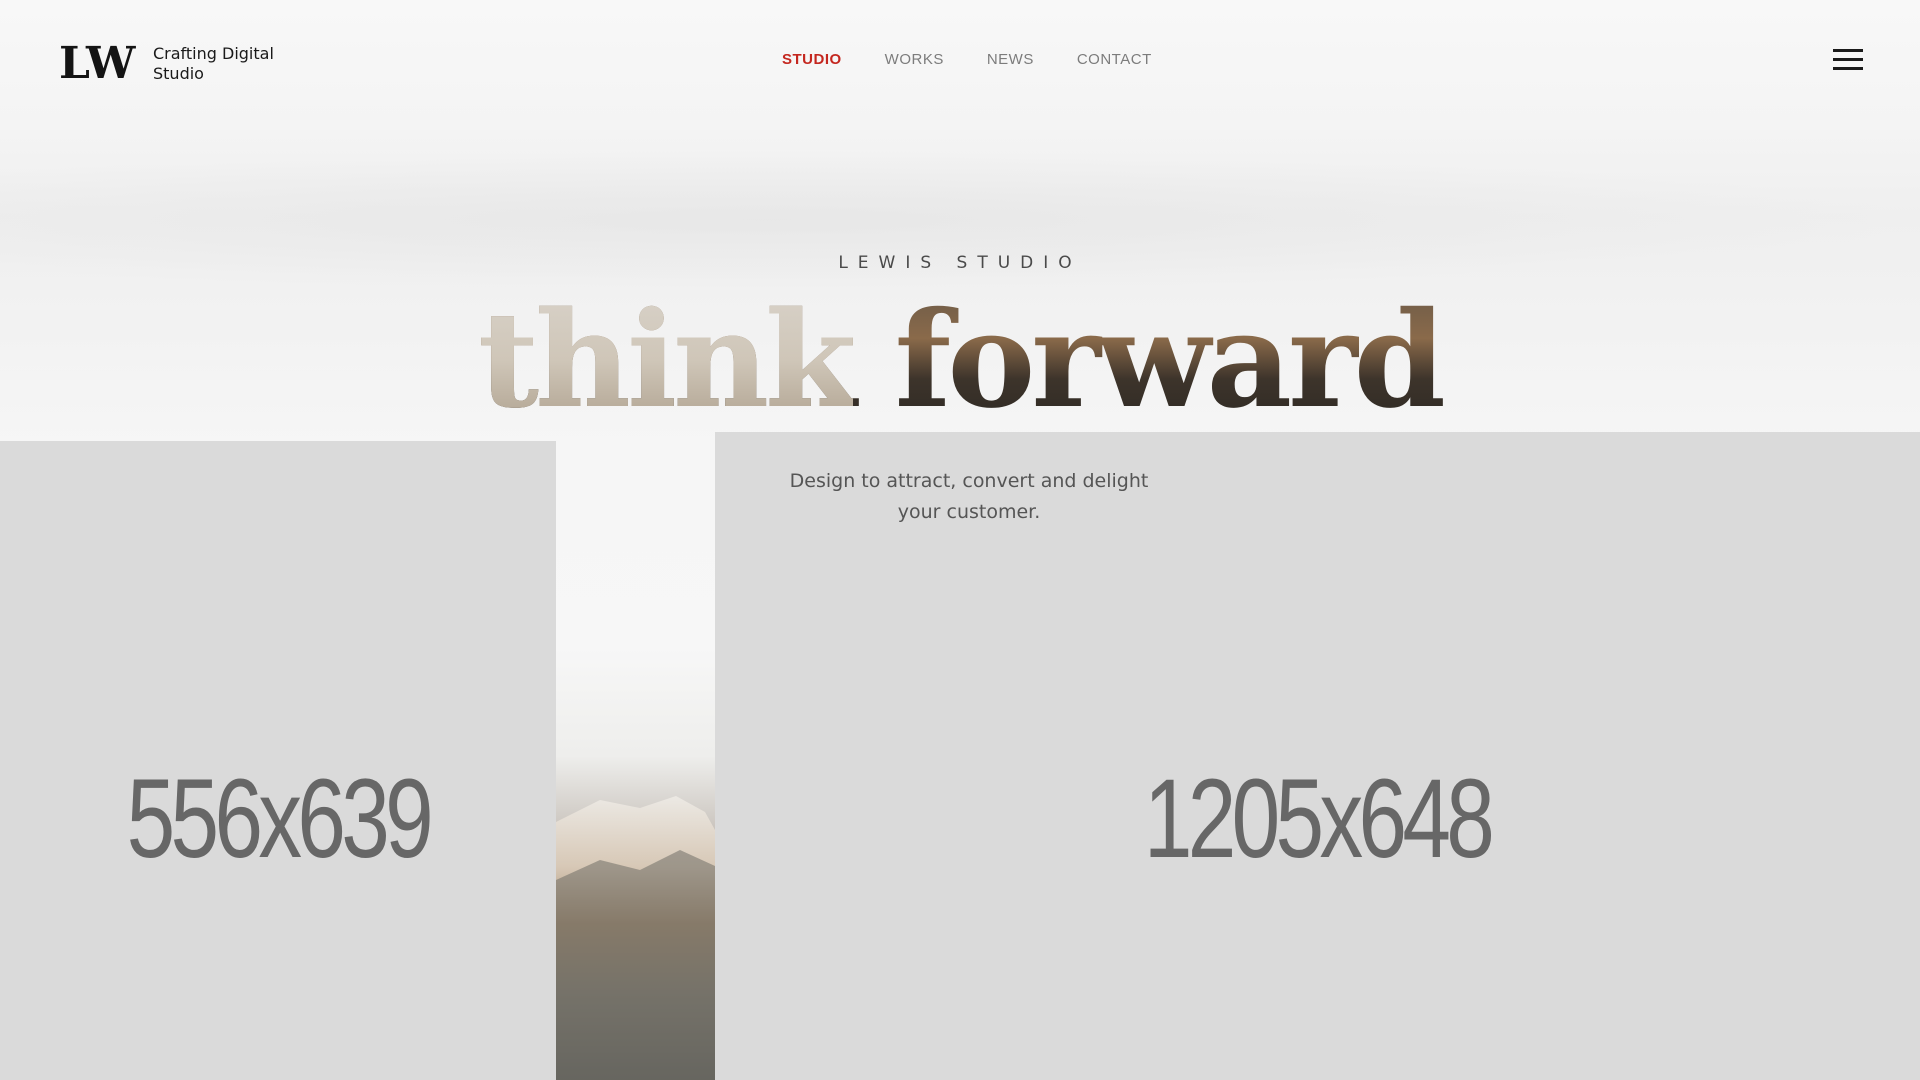  I want to click on logo: LW, so click(97, 63).